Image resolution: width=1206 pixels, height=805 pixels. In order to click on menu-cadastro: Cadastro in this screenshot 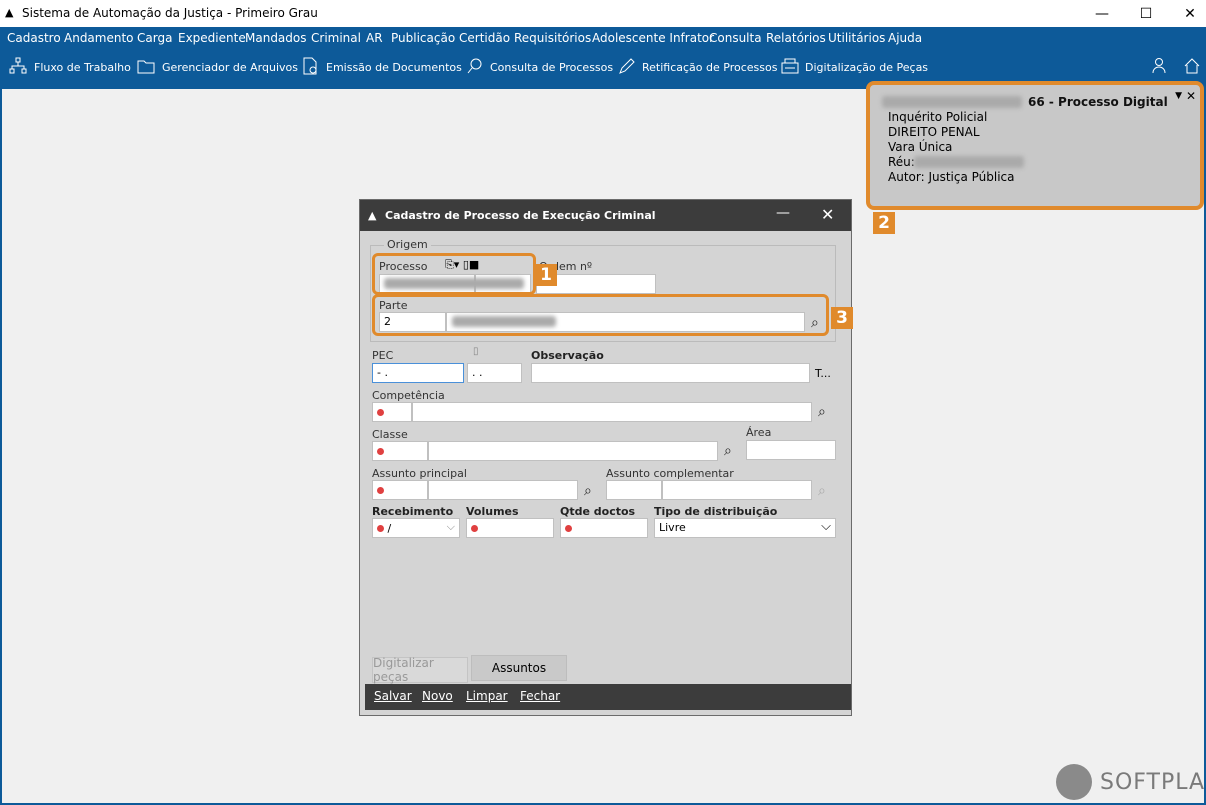, I will do `click(34, 38)`.